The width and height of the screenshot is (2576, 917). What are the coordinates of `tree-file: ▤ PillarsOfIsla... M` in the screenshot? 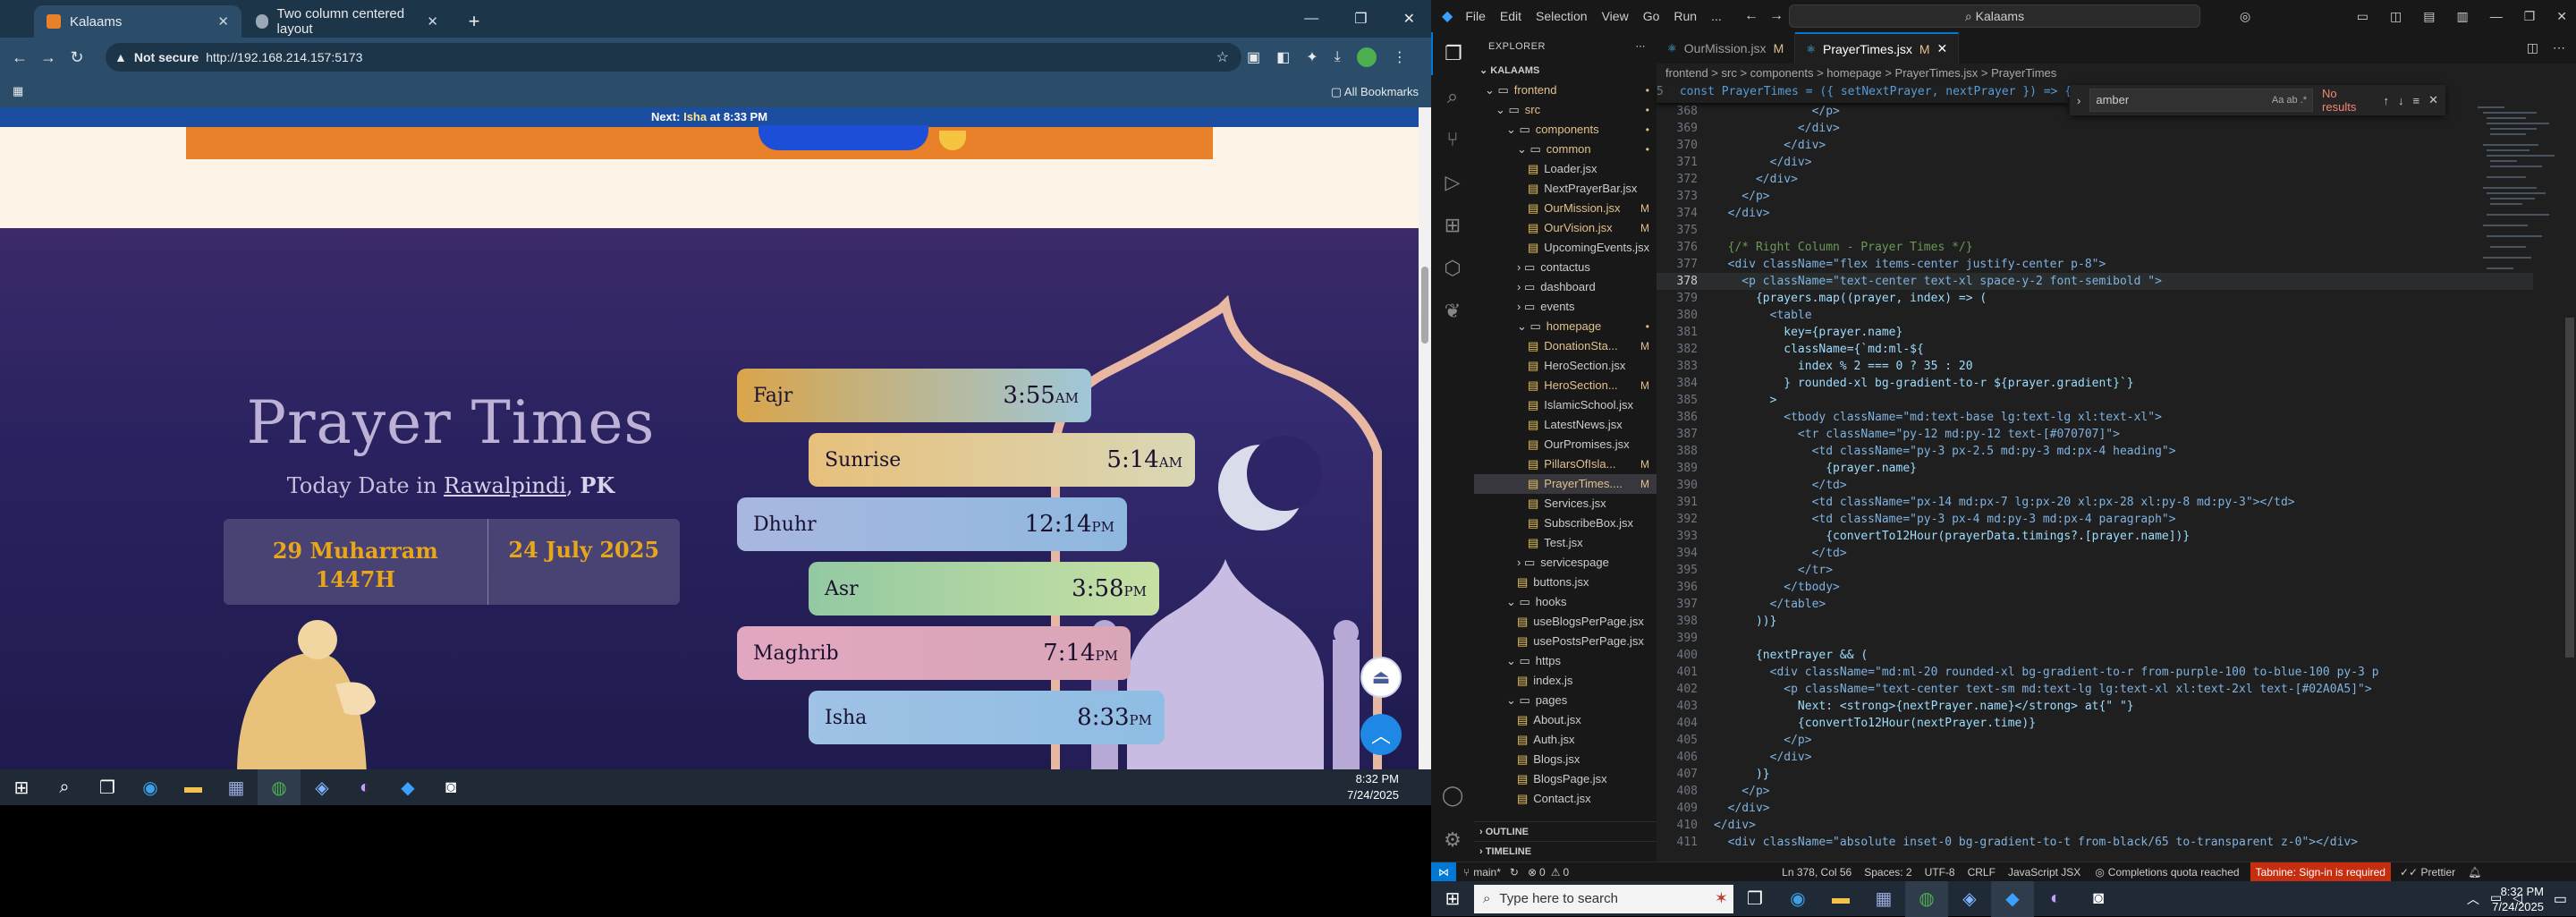 It's located at (1565, 464).